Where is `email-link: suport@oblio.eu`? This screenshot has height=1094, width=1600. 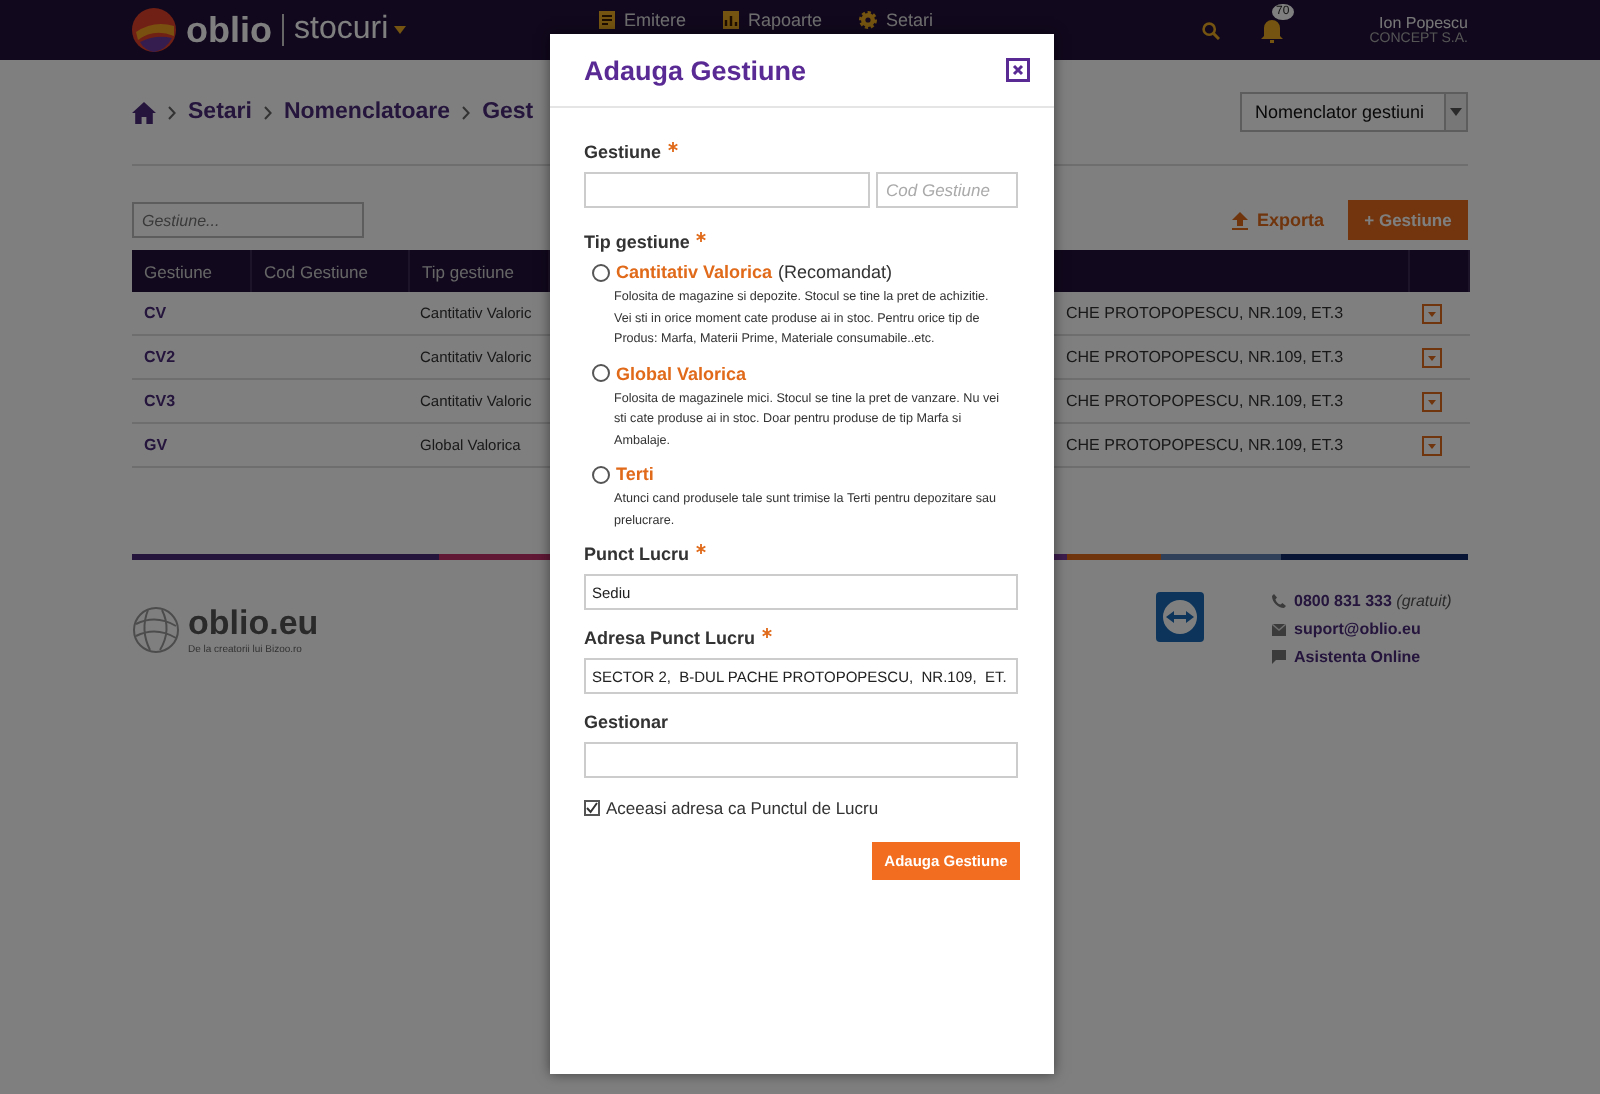 email-link: suport@oblio.eu is located at coordinates (1357, 629).